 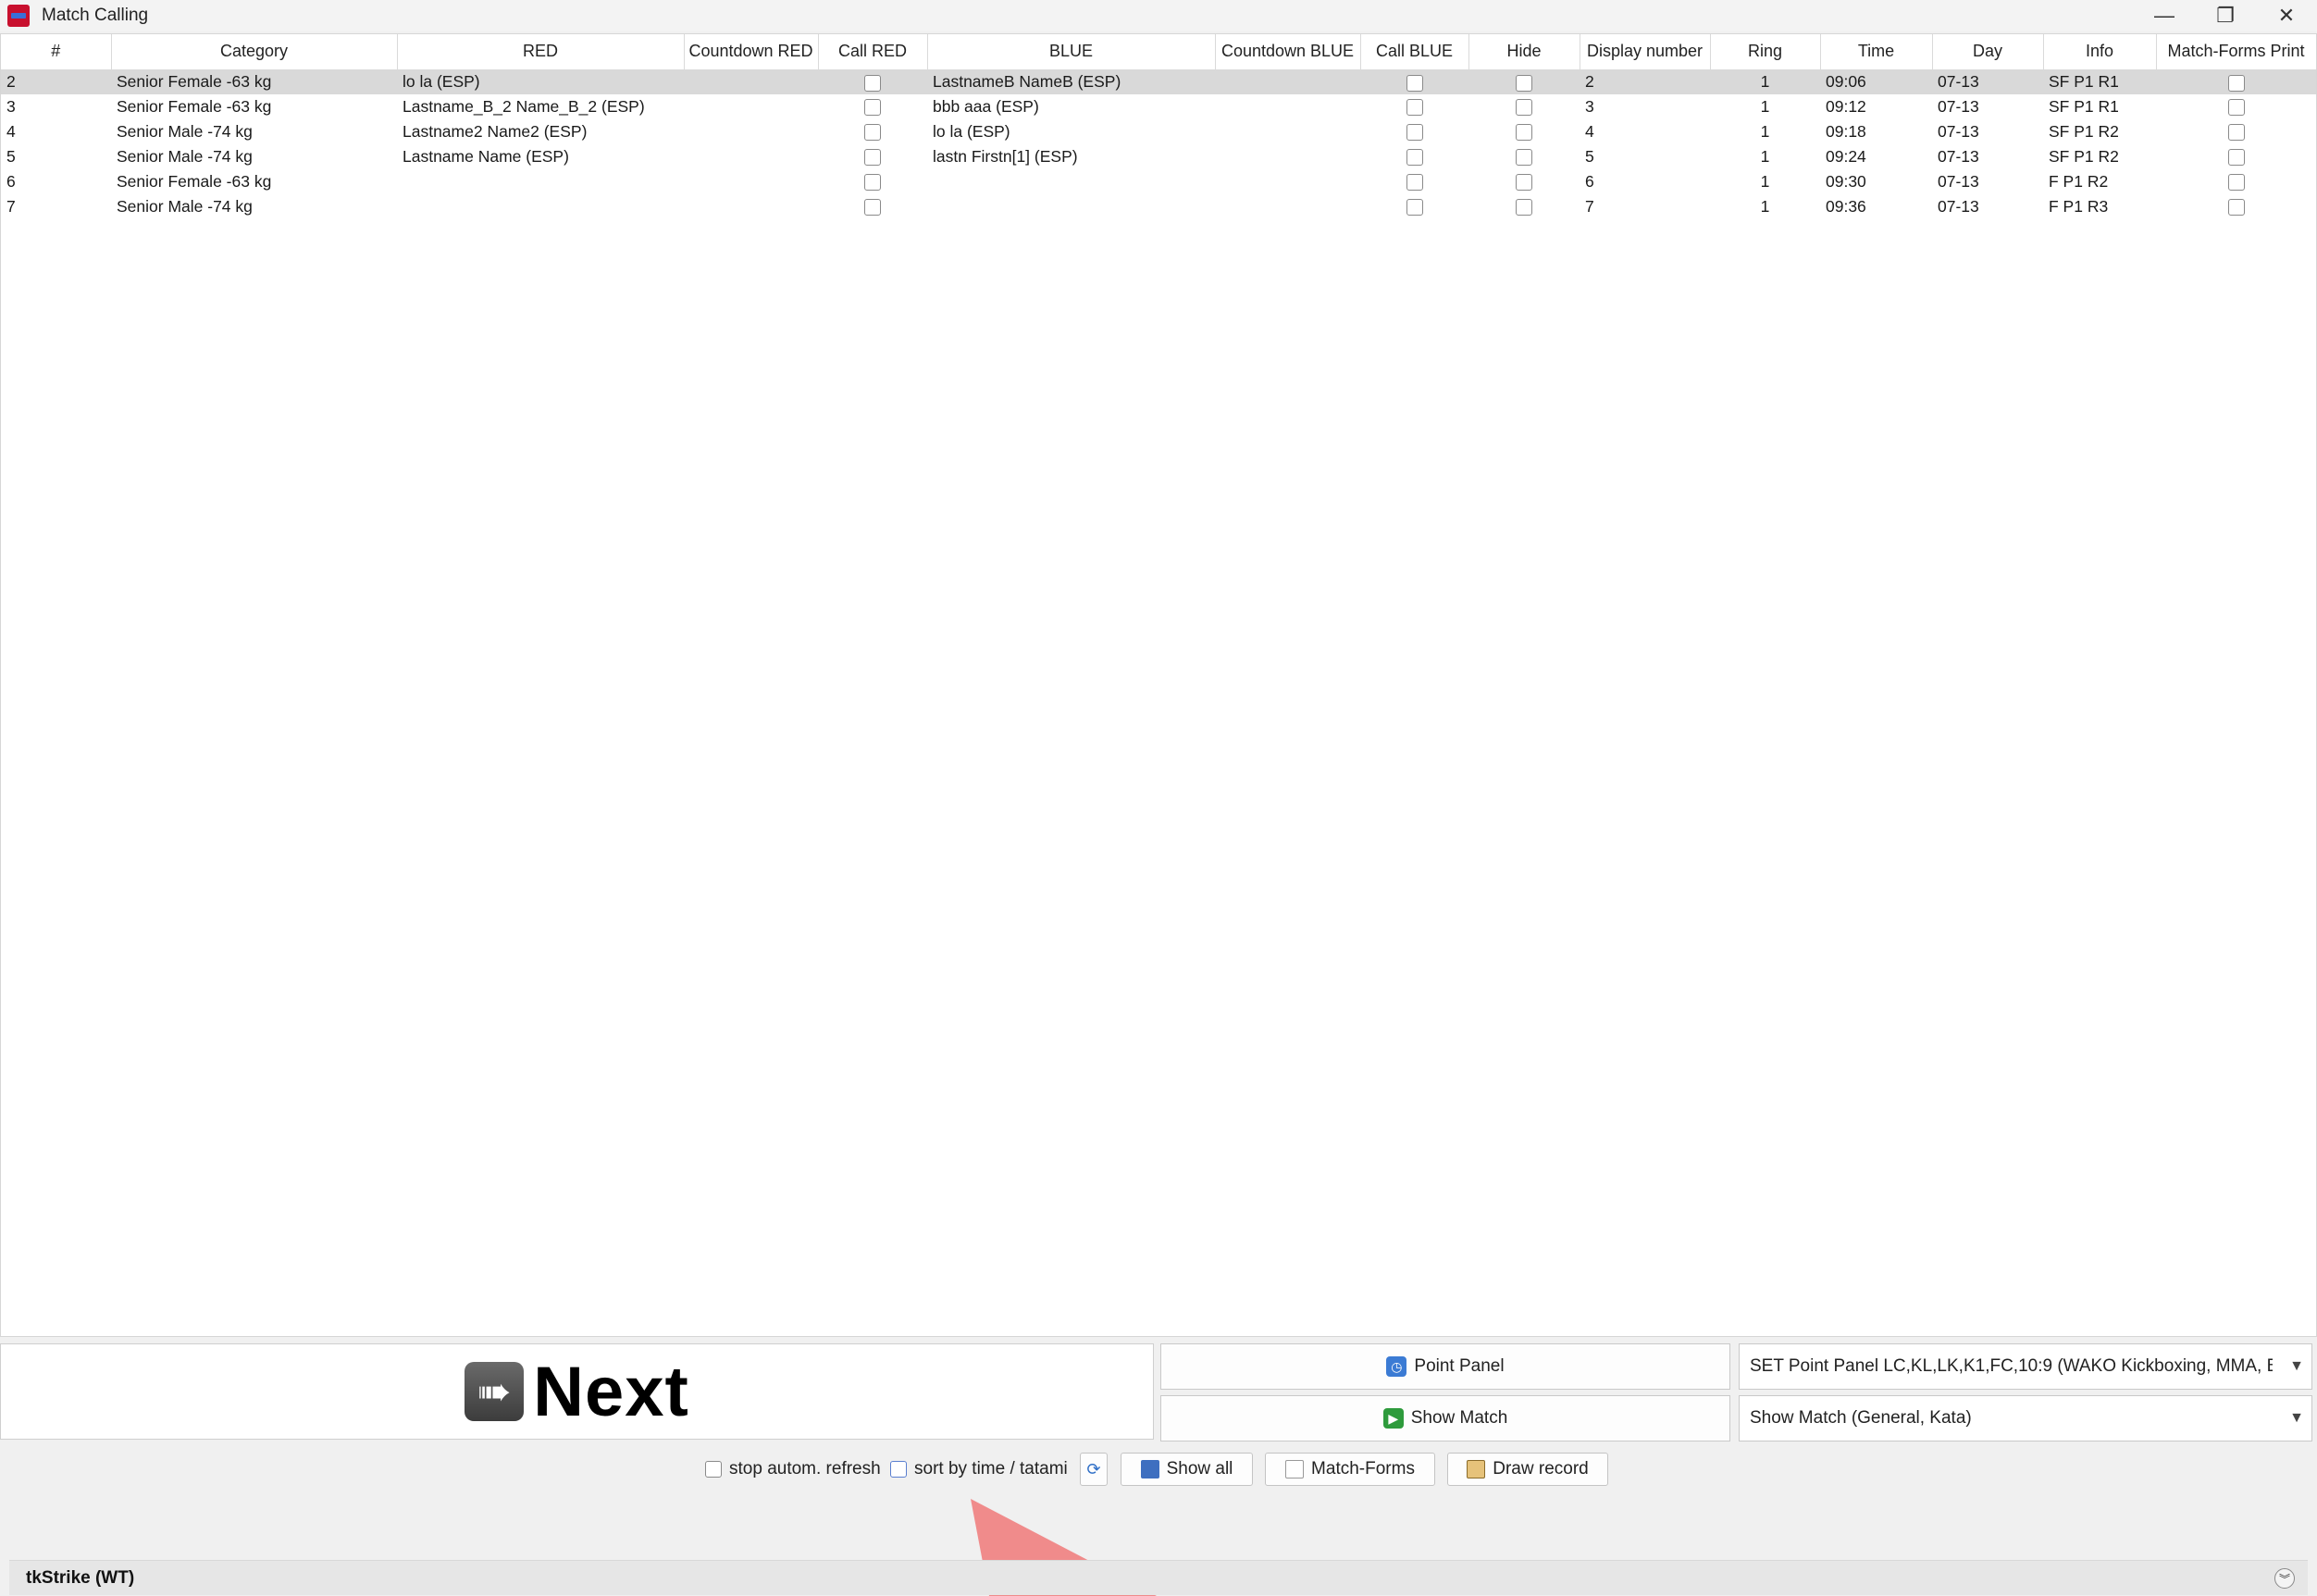 What do you see at coordinates (2286, 15) in the screenshot?
I see `close-button: ✕` at bounding box center [2286, 15].